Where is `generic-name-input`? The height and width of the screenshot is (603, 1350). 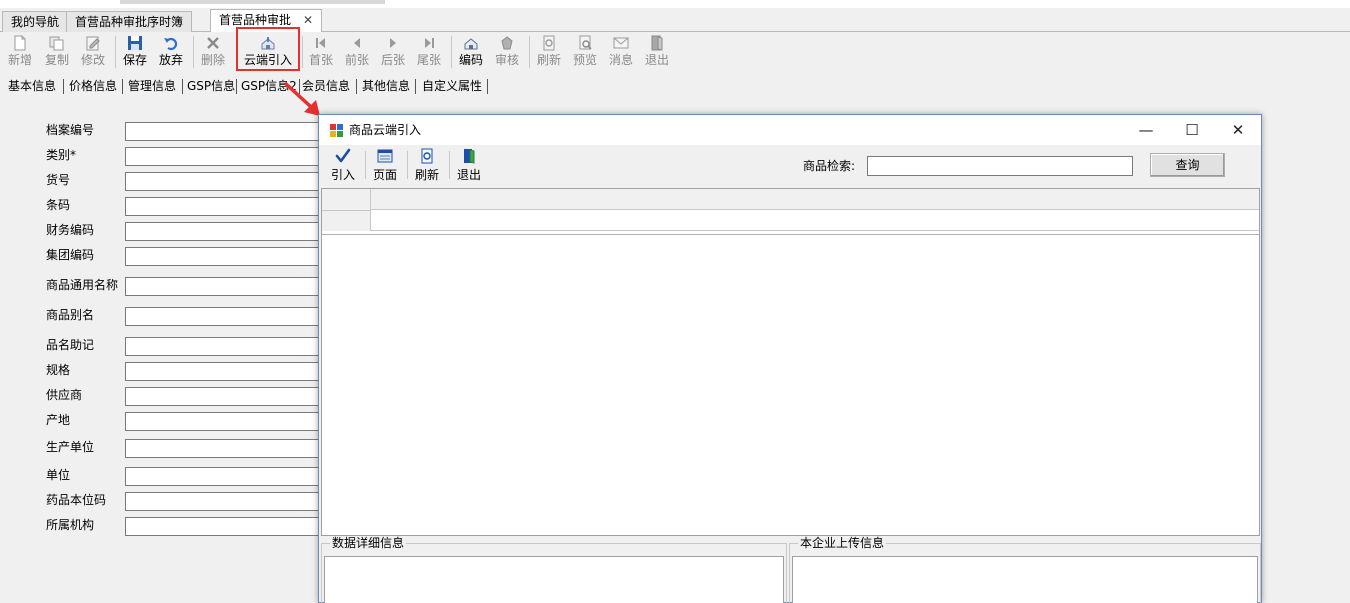 generic-name-input is located at coordinates (225, 286).